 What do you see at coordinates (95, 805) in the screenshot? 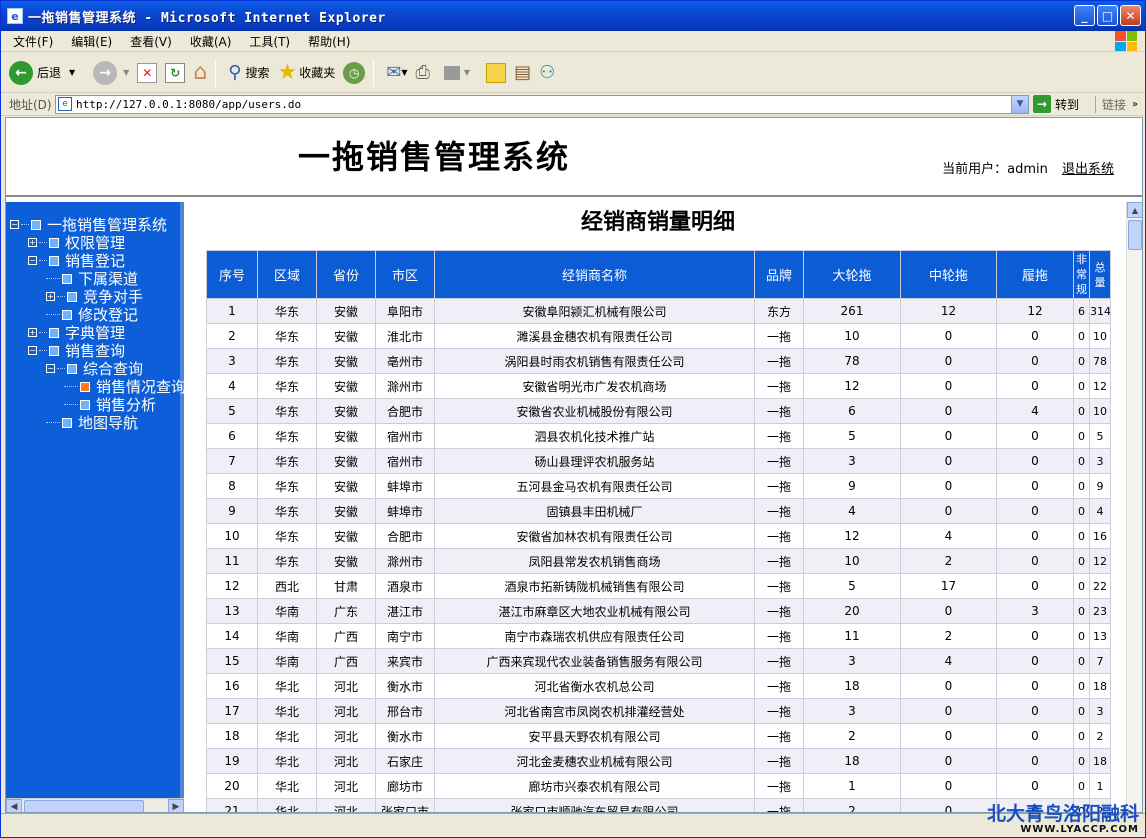
I see `tree-horizontal-scrollbar: ◀ ▶` at bounding box center [95, 805].